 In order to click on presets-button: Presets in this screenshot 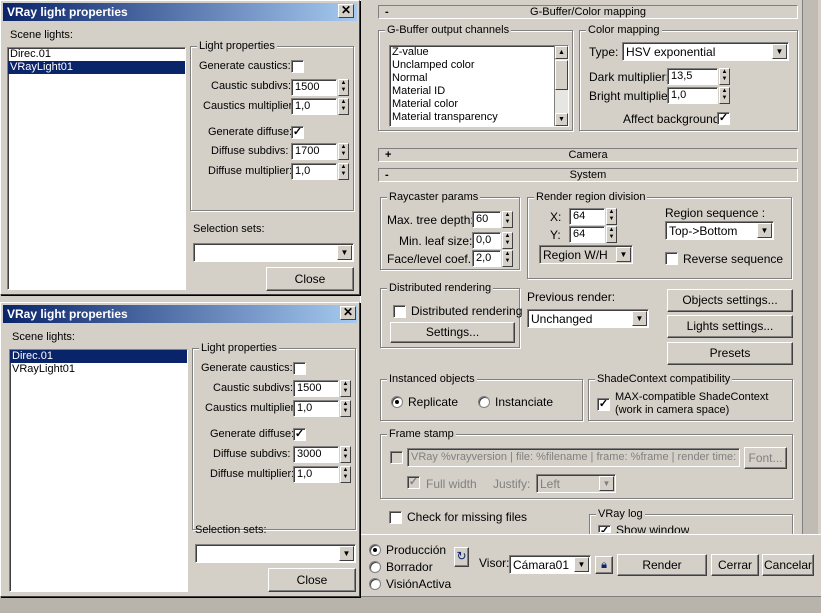, I will do `click(730, 353)`.